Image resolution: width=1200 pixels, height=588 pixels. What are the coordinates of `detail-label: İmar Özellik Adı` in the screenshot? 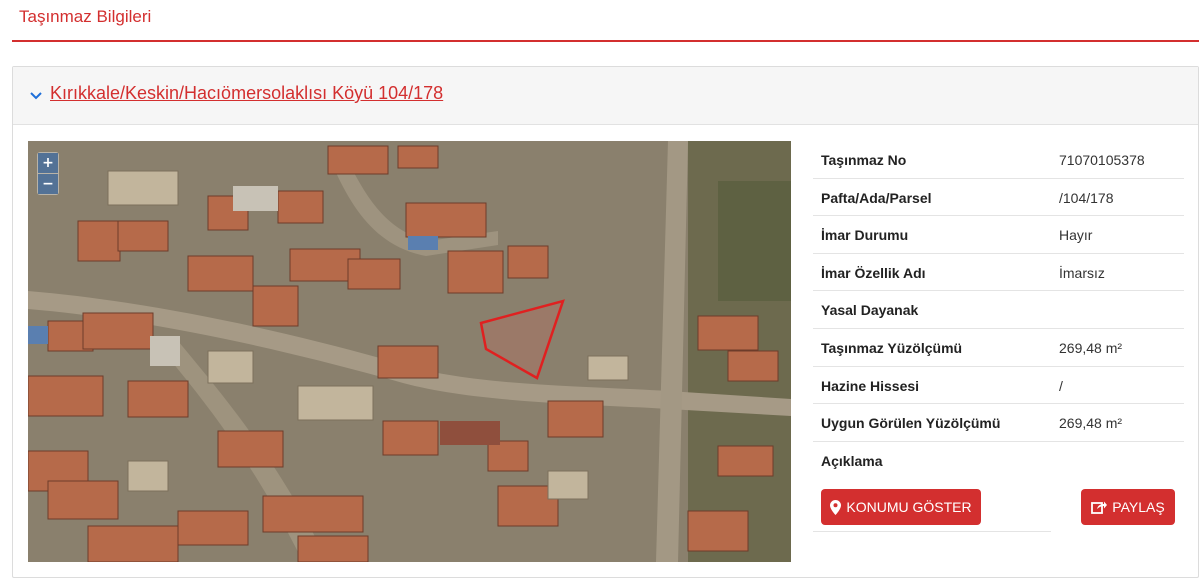 It's located at (873, 272).